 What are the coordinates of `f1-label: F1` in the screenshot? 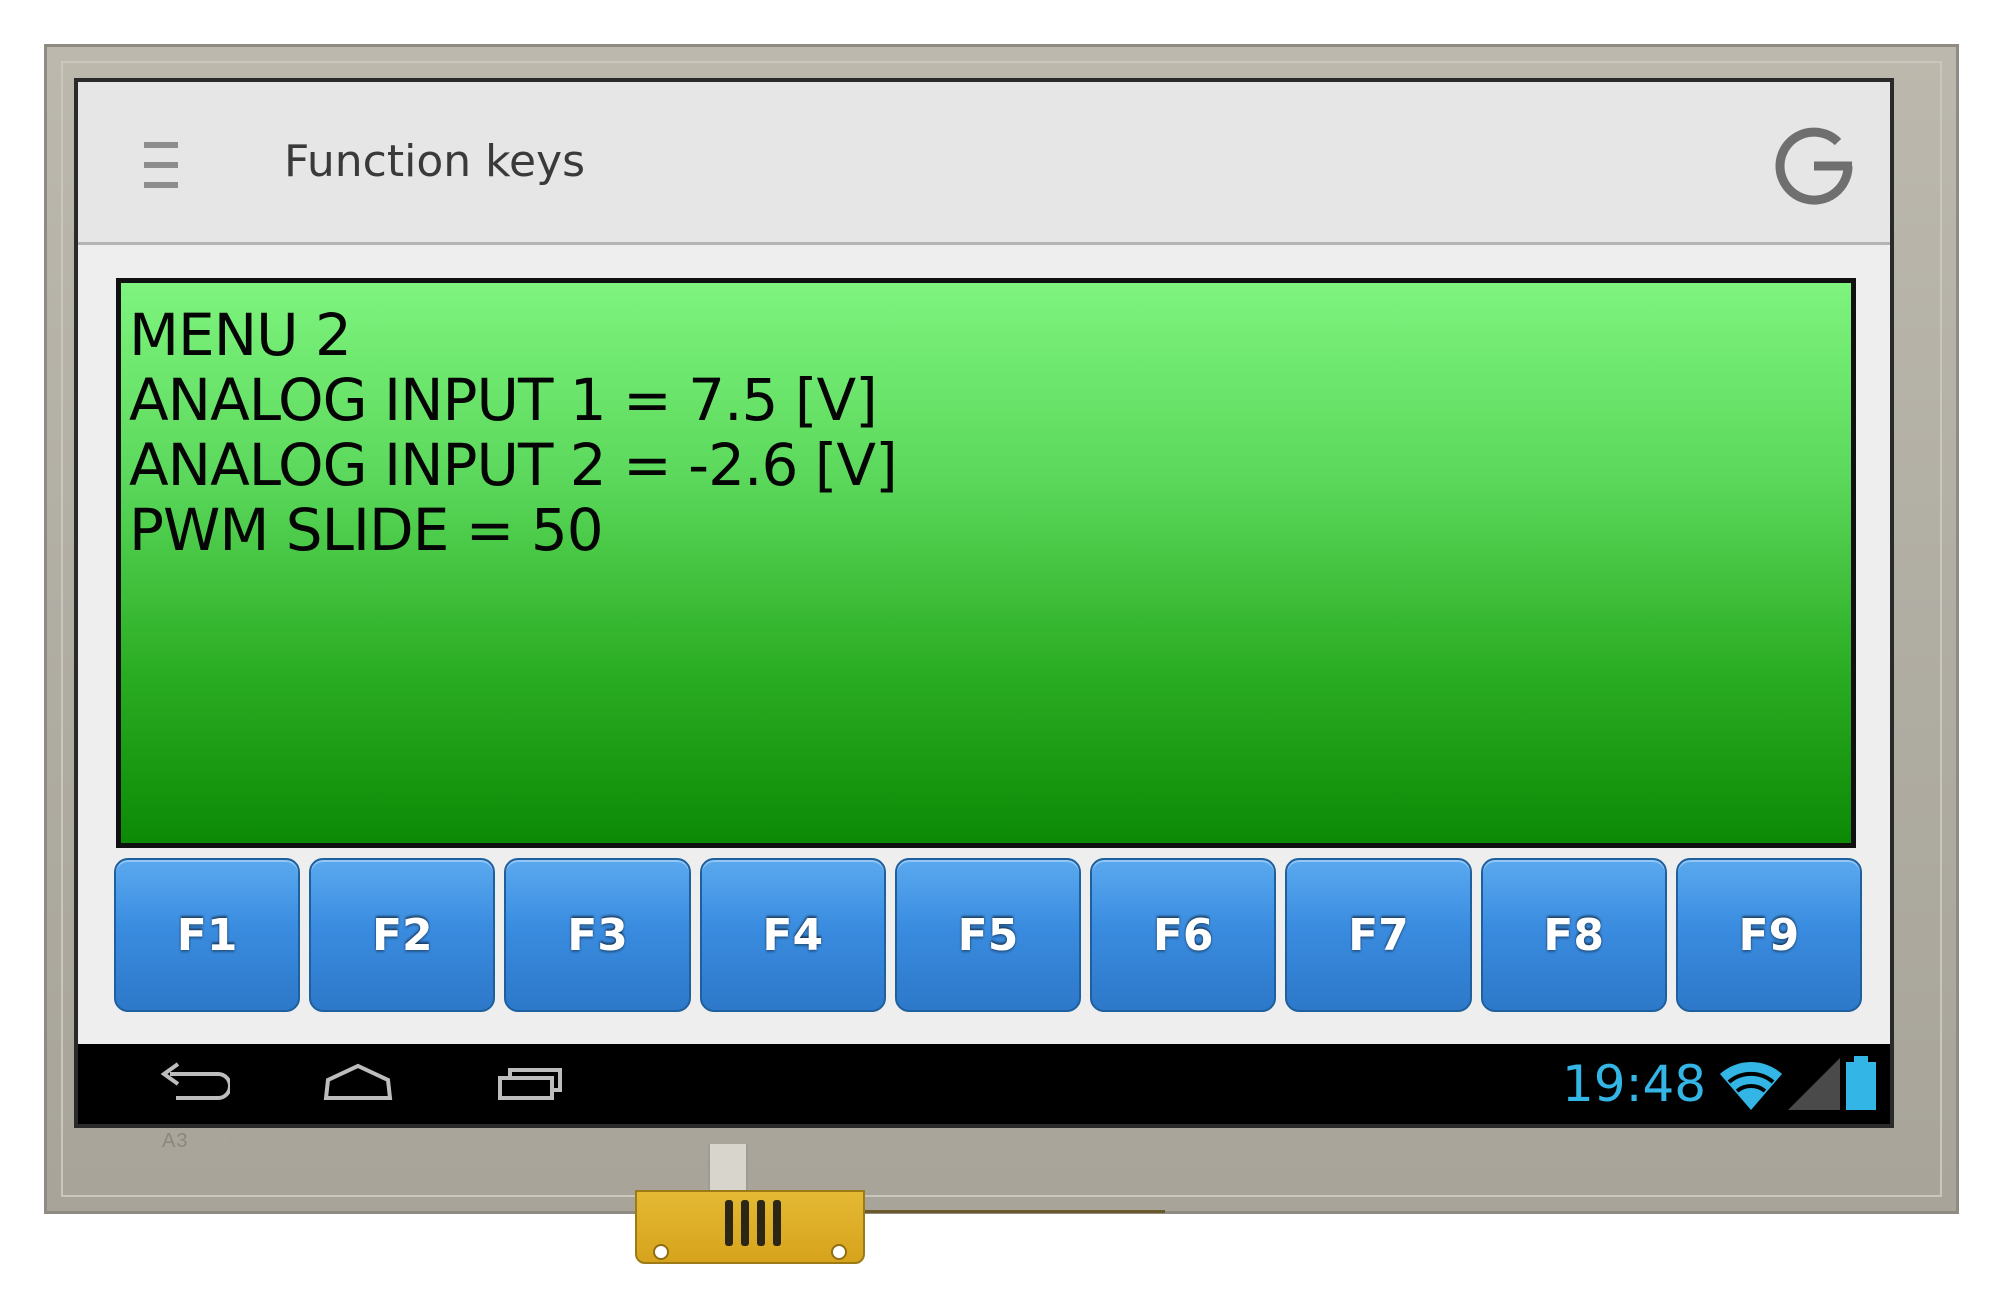 It's located at (207, 935).